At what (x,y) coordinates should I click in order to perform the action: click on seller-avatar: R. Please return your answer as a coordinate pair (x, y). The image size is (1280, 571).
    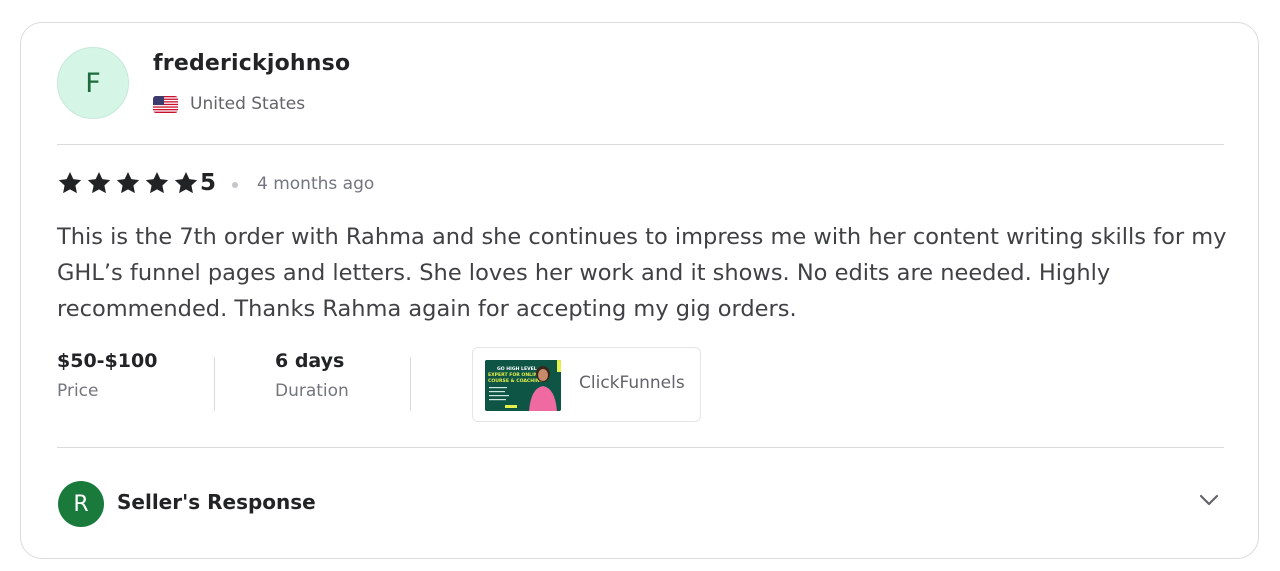
    Looking at the image, I should click on (81, 504).